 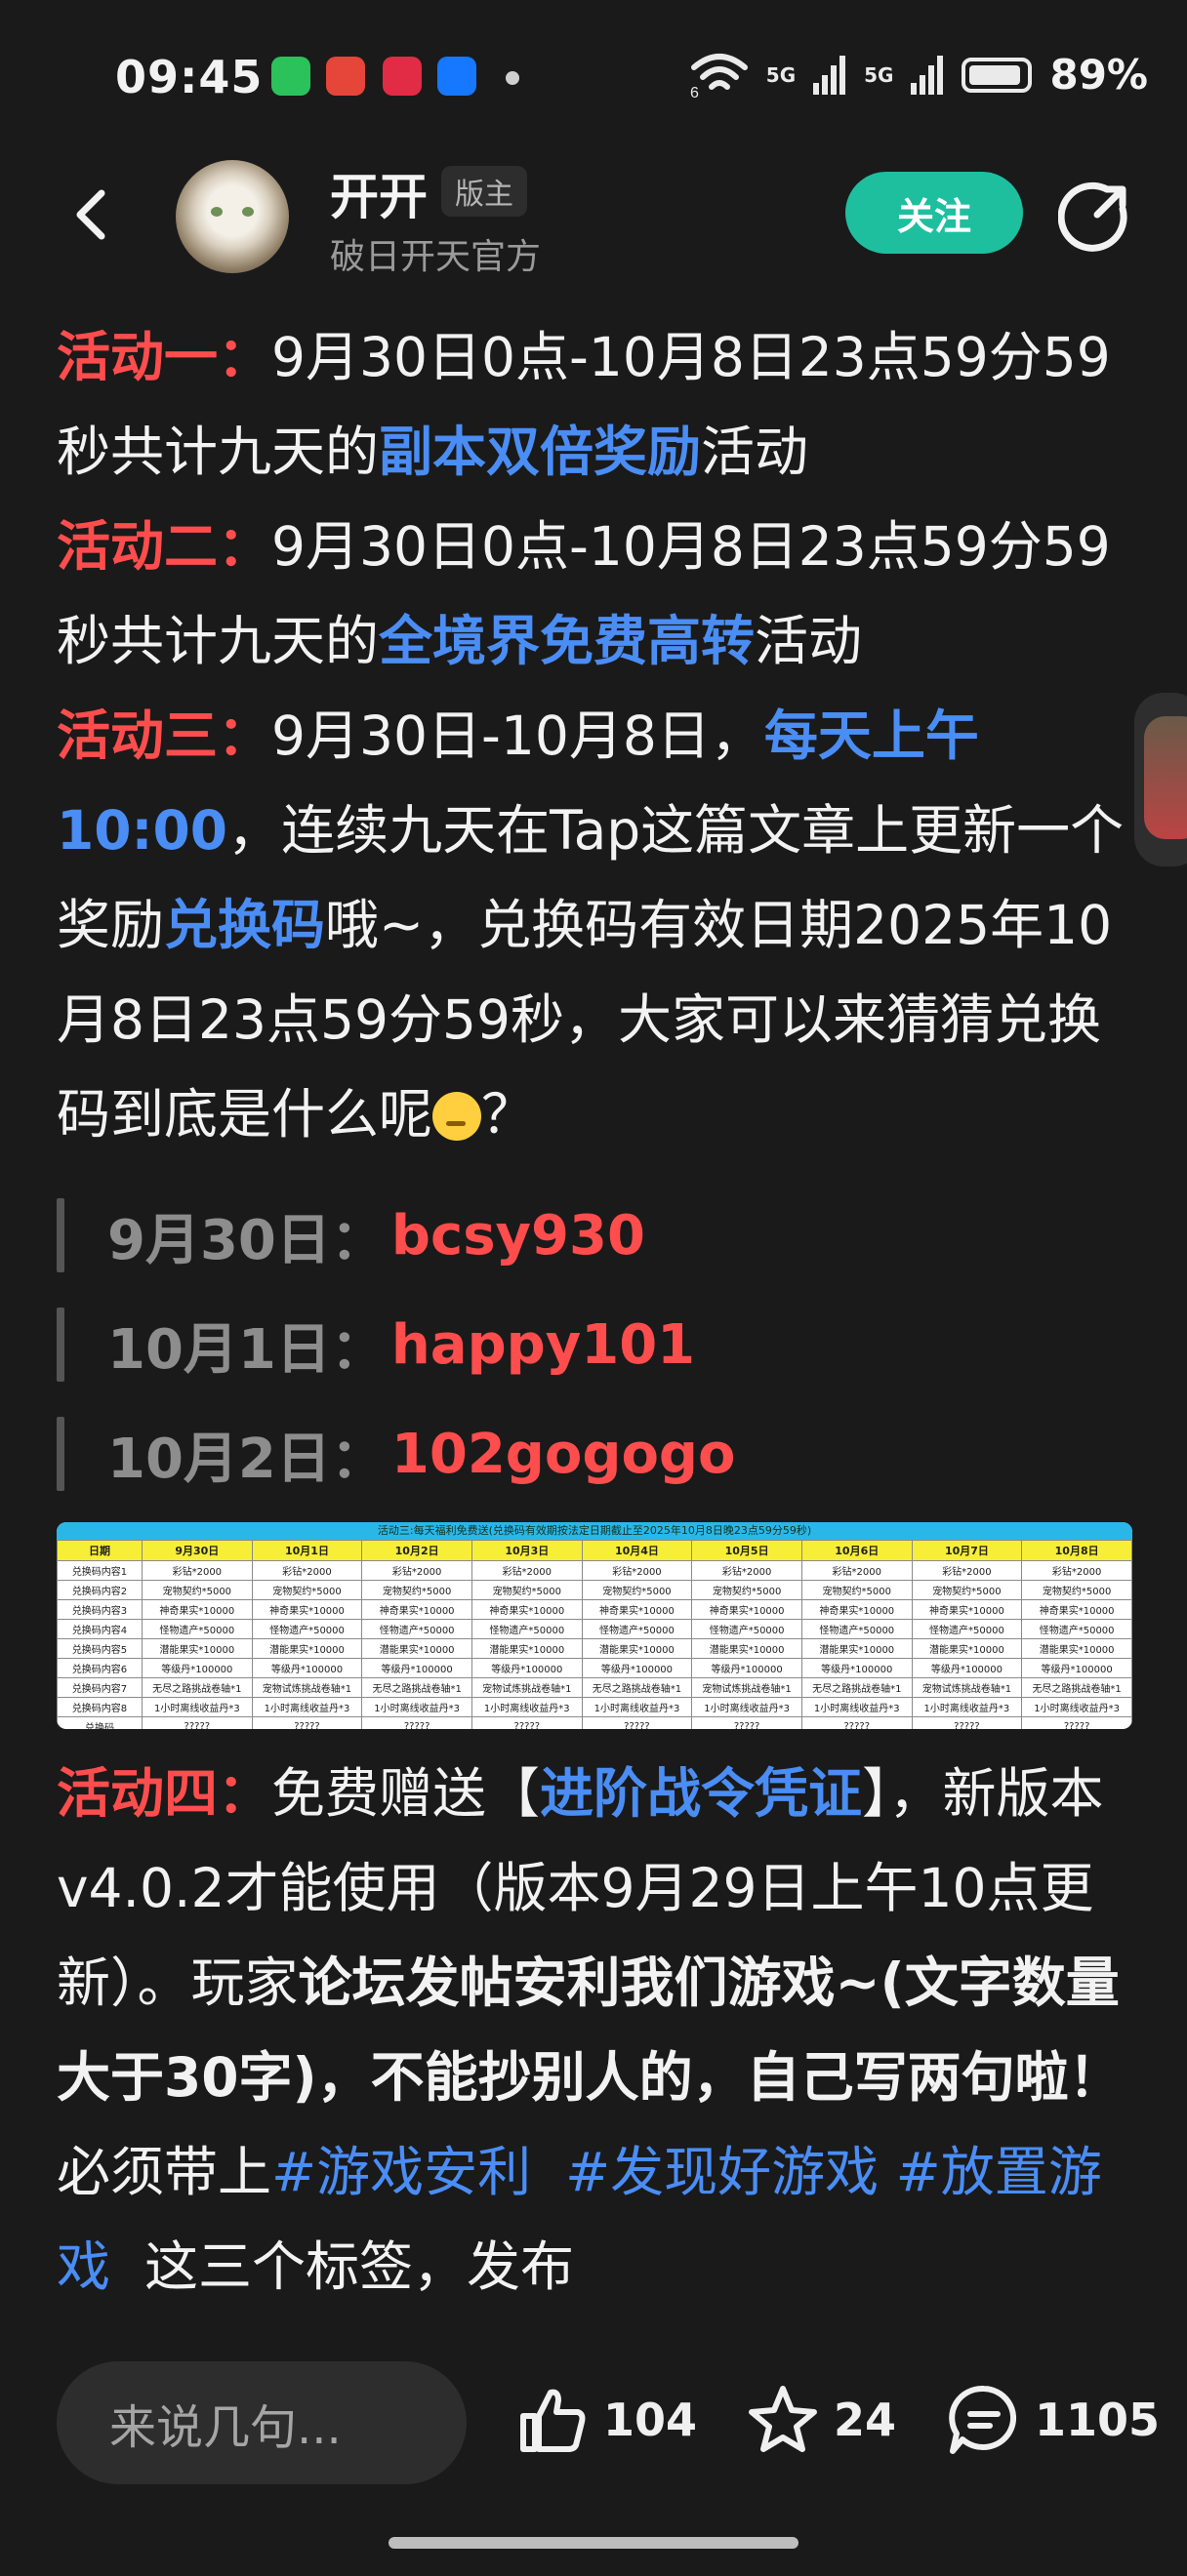 I want to click on floating-game-thumbnail, so click(x=1160, y=779).